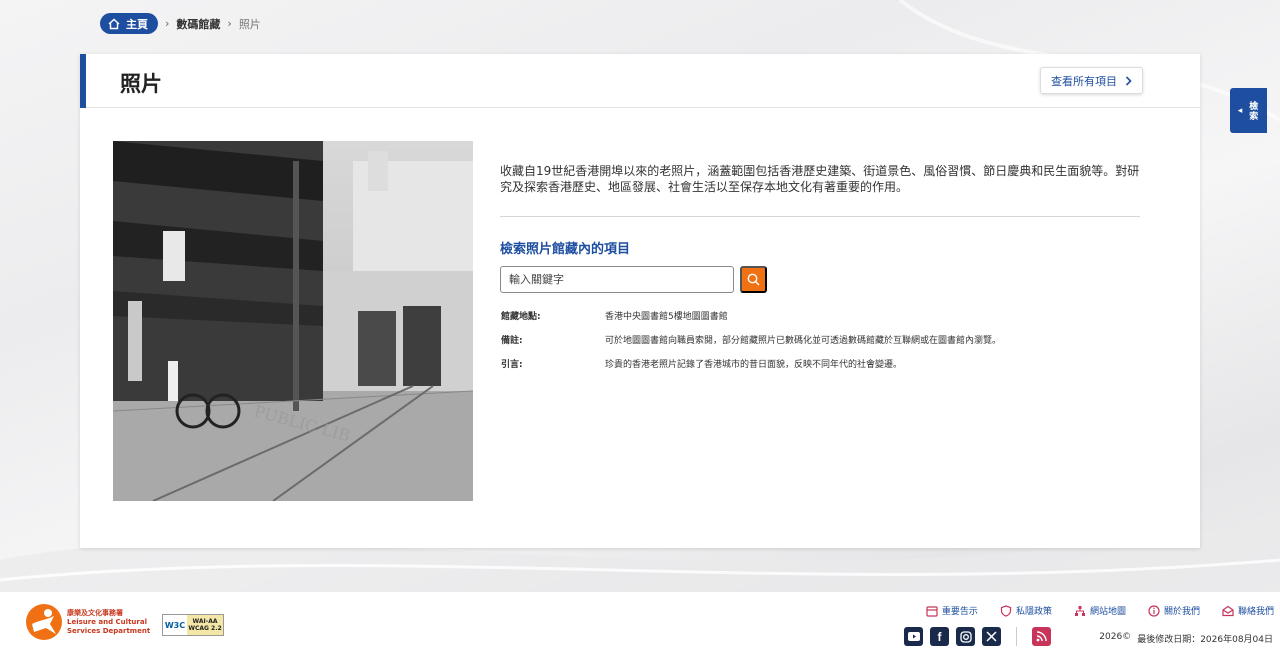  What do you see at coordinates (175, 625) in the screenshot?
I see `w3c-label: W3C` at bounding box center [175, 625].